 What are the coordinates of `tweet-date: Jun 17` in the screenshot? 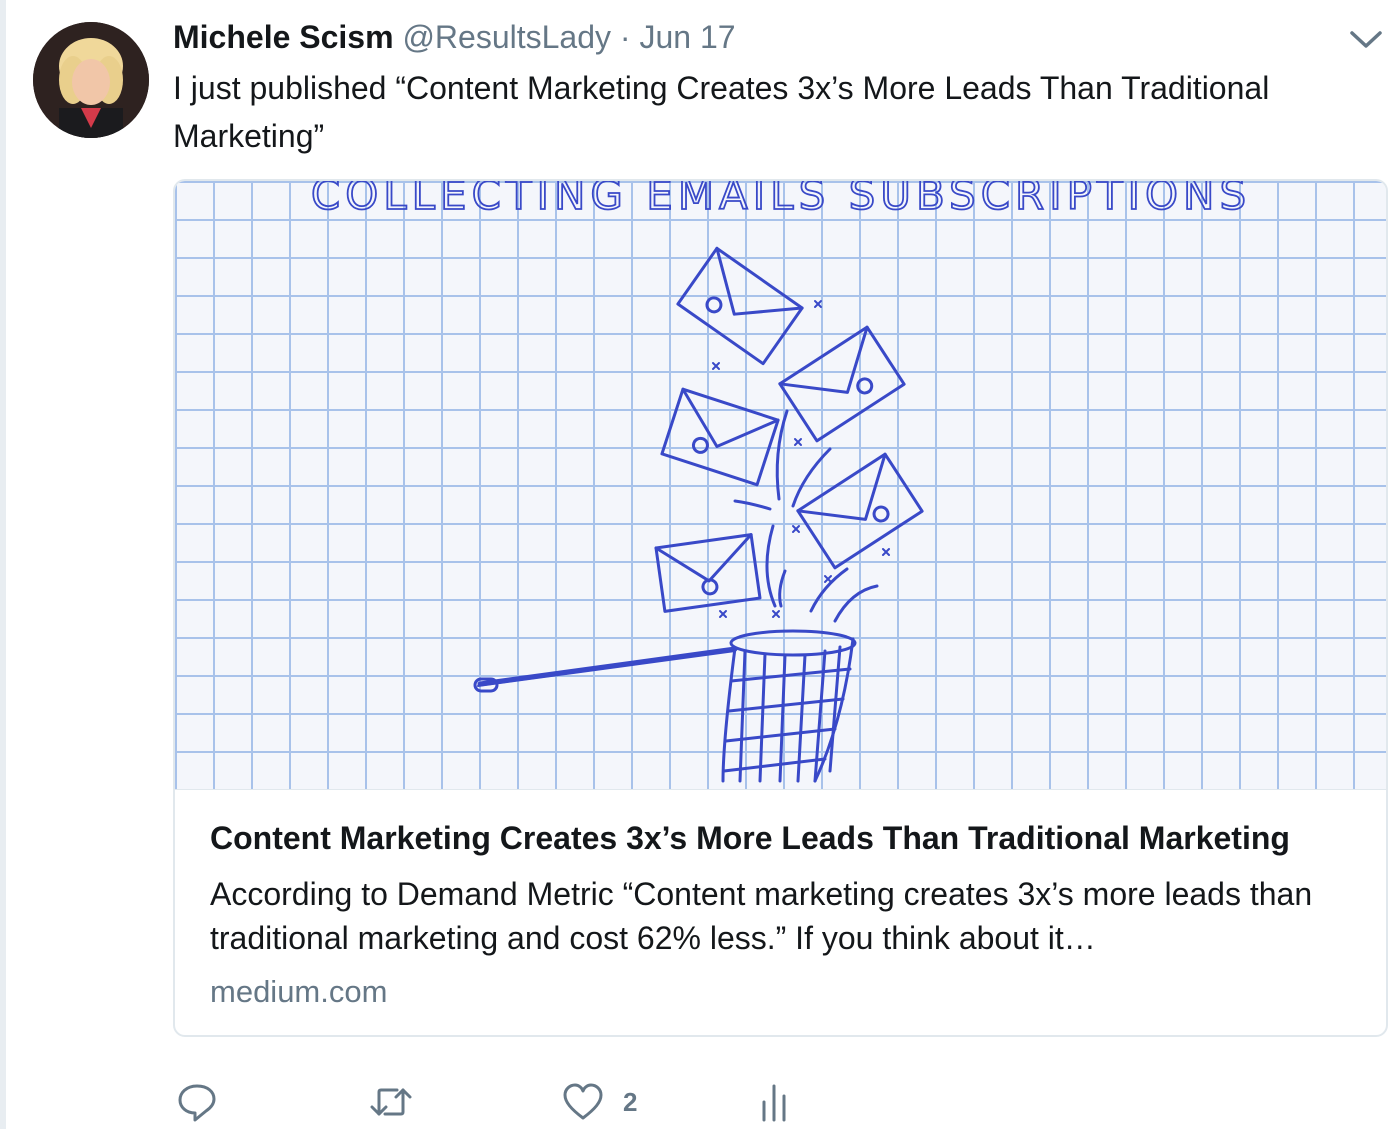 It's located at (687, 37).